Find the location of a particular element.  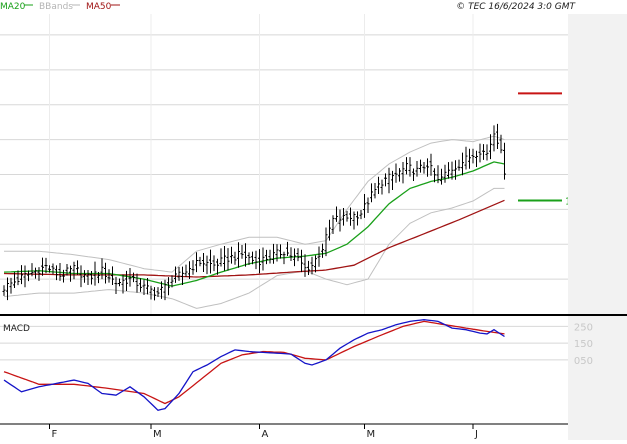

chart-legend: MA20 BBands MA50 is located at coordinates (60, 7).